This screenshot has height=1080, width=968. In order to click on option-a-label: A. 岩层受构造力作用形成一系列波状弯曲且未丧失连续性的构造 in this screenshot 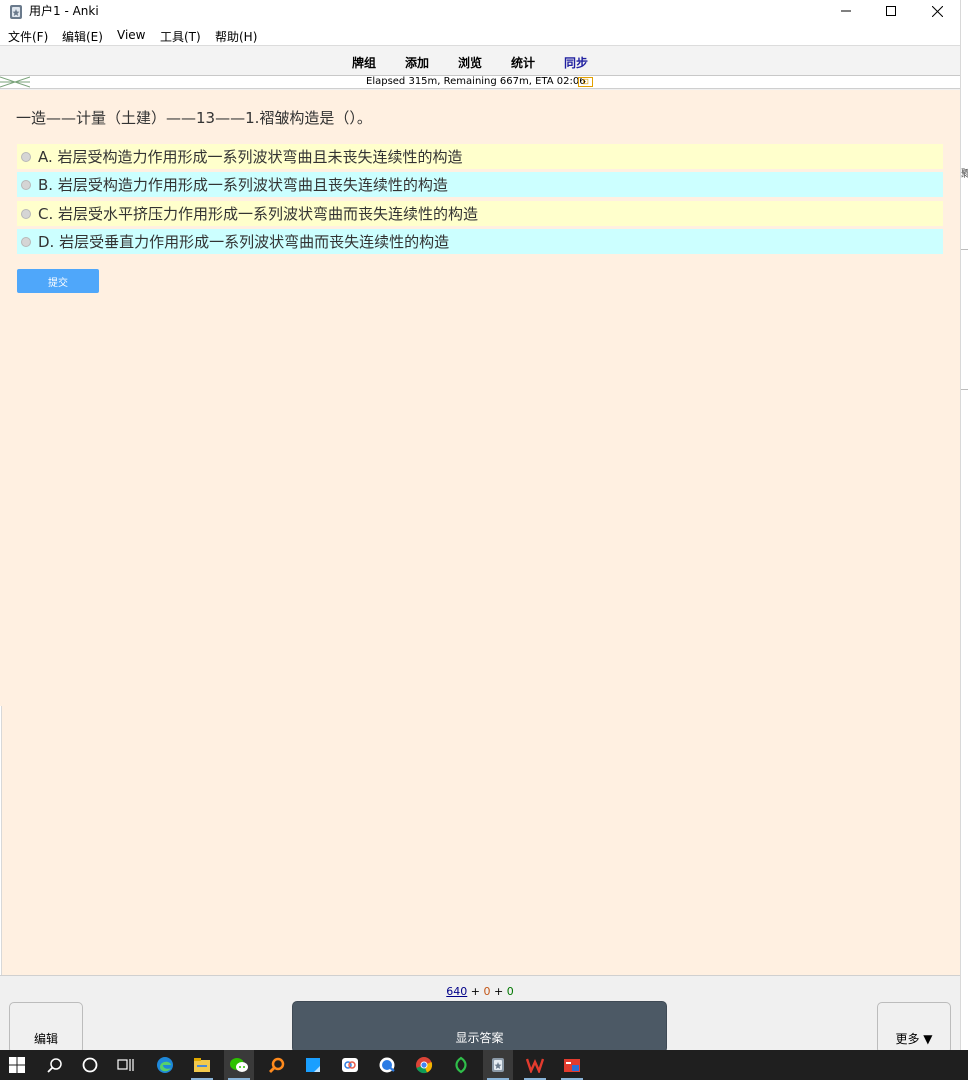, I will do `click(250, 157)`.